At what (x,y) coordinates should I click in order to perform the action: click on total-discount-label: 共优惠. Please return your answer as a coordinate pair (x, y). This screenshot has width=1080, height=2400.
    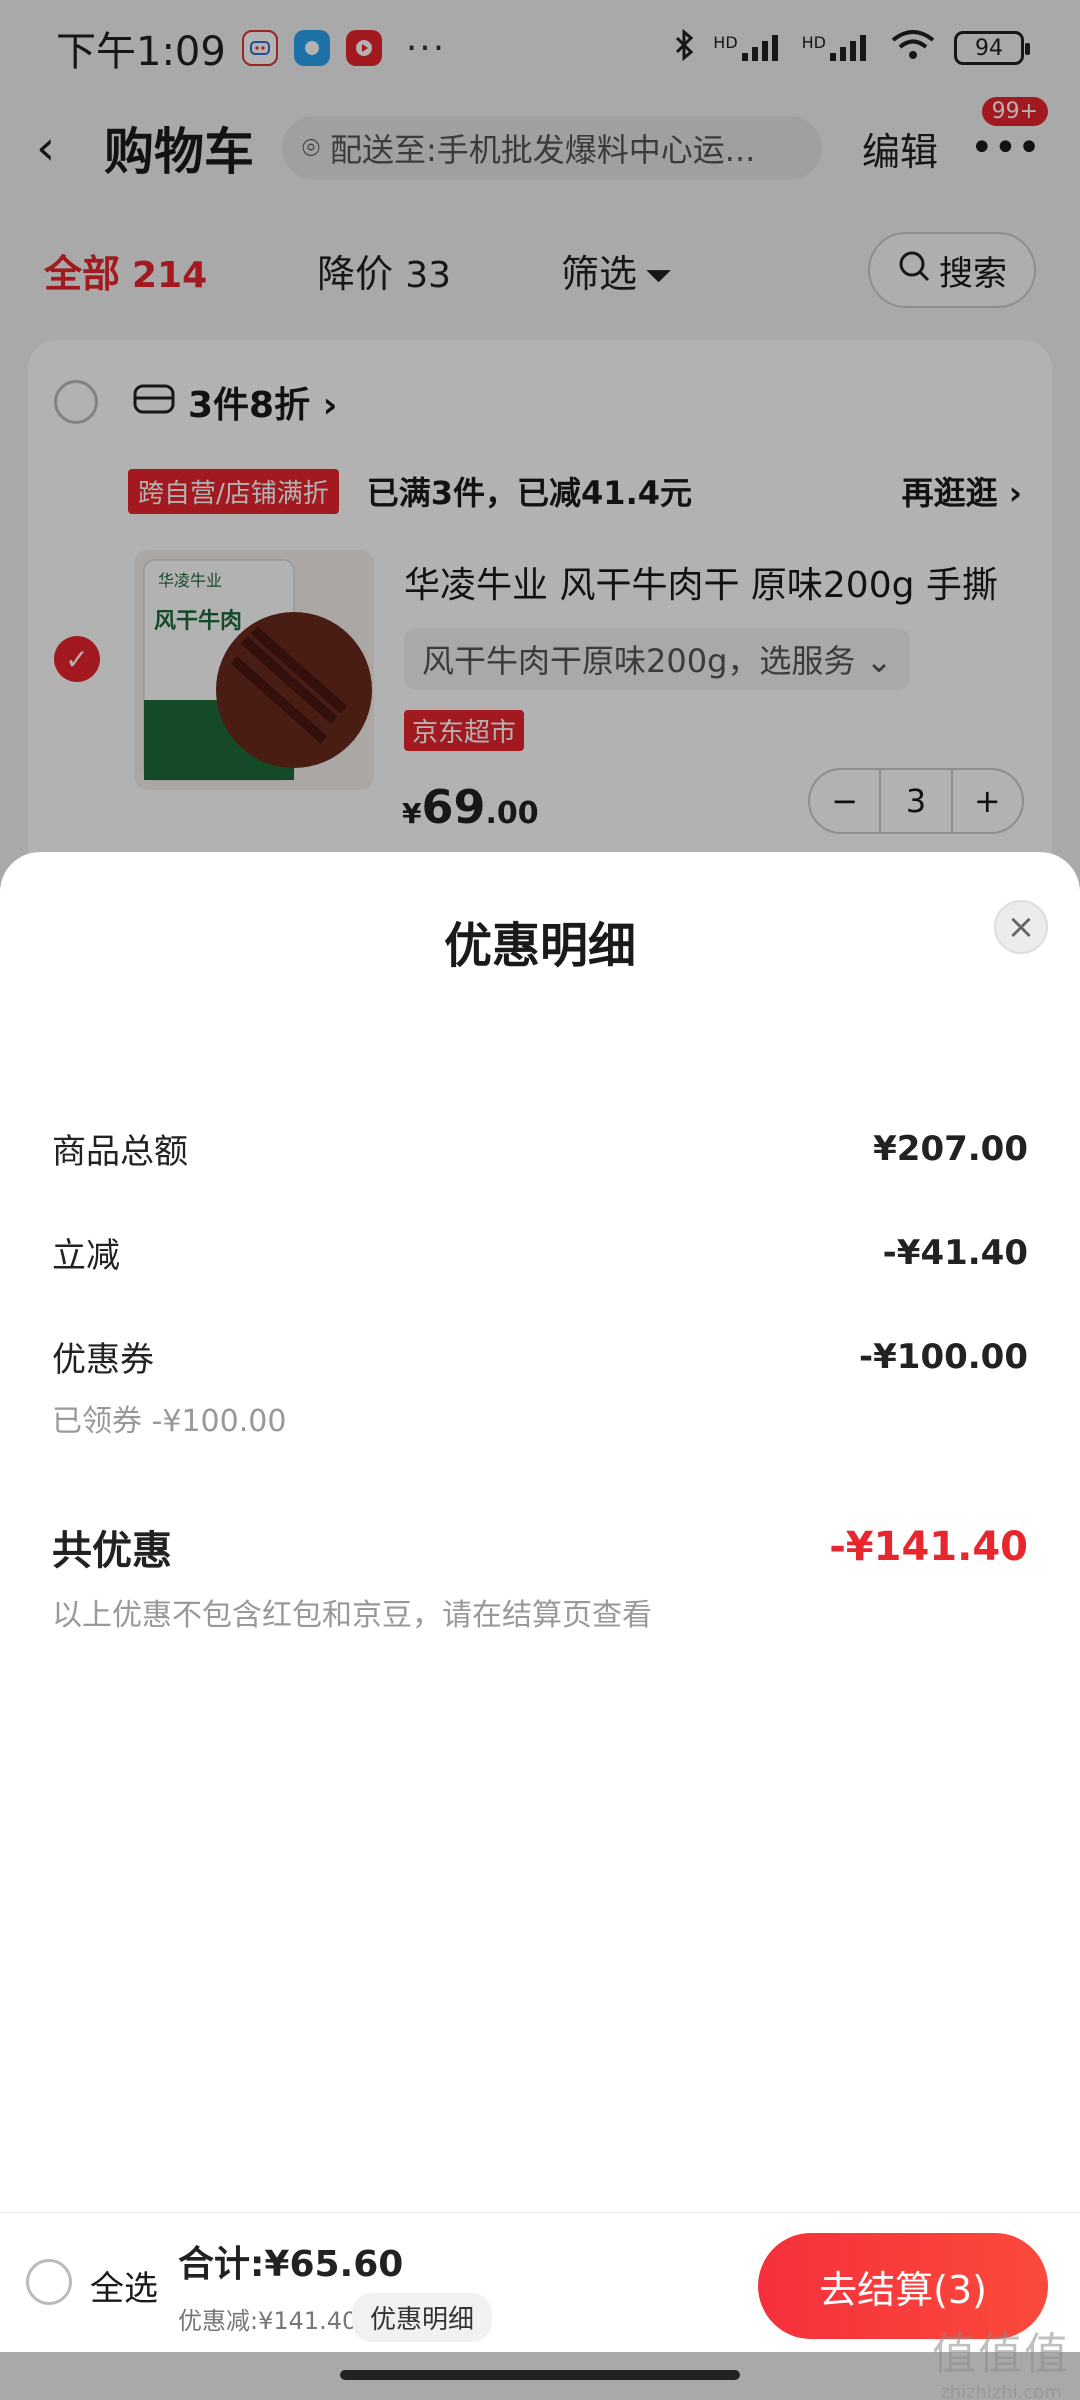
    Looking at the image, I should click on (112, 1551).